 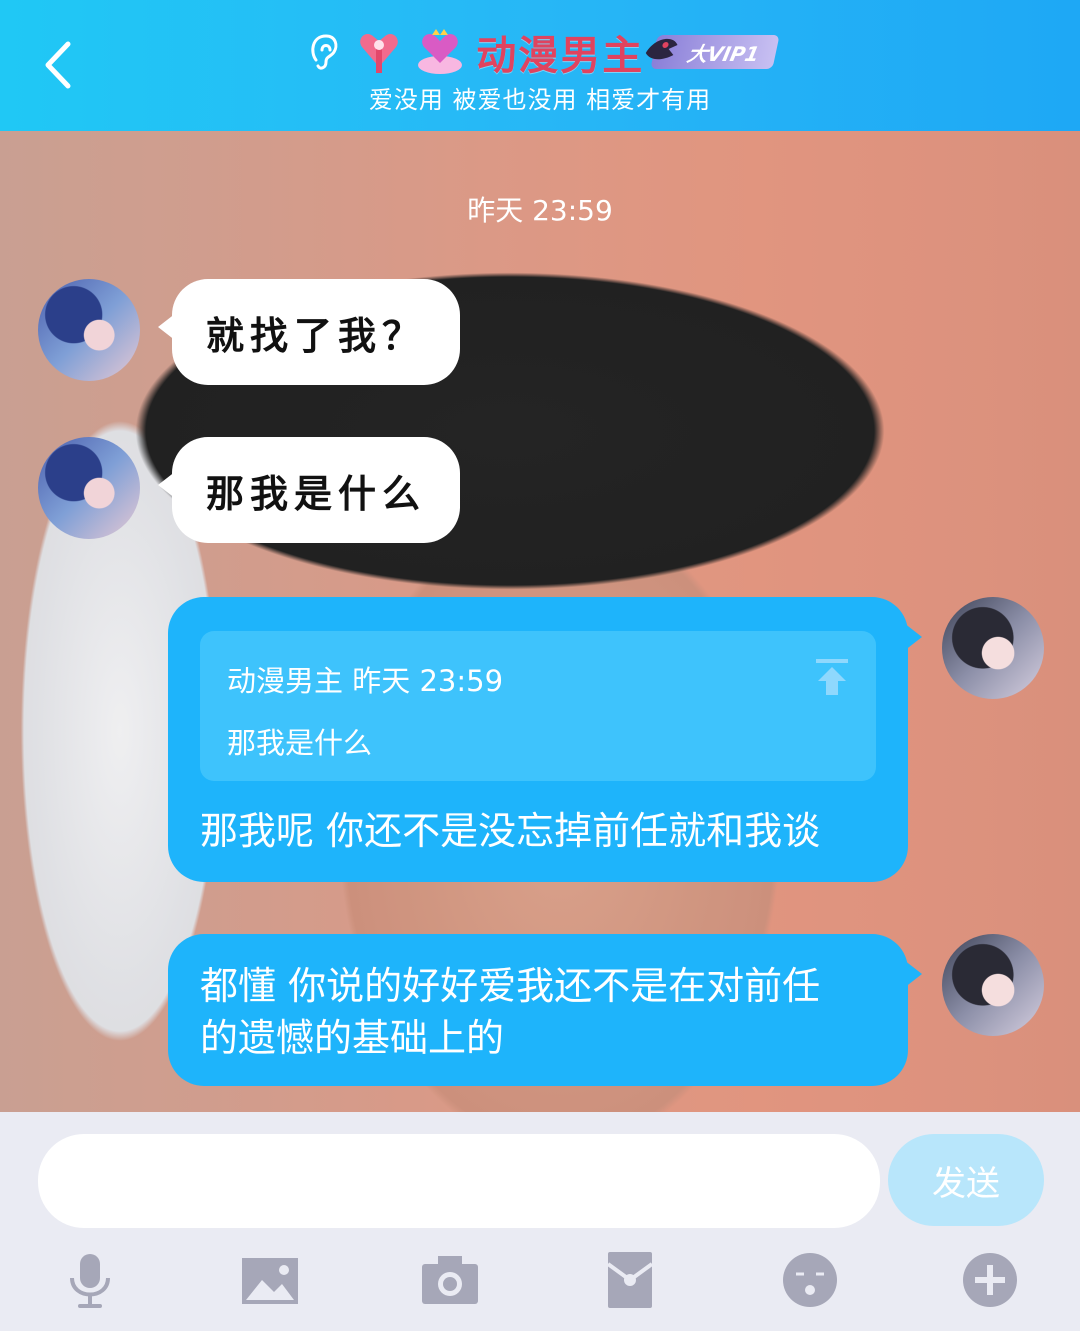 What do you see at coordinates (450, 1280) in the screenshot?
I see `camera-icon` at bounding box center [450, 1280].